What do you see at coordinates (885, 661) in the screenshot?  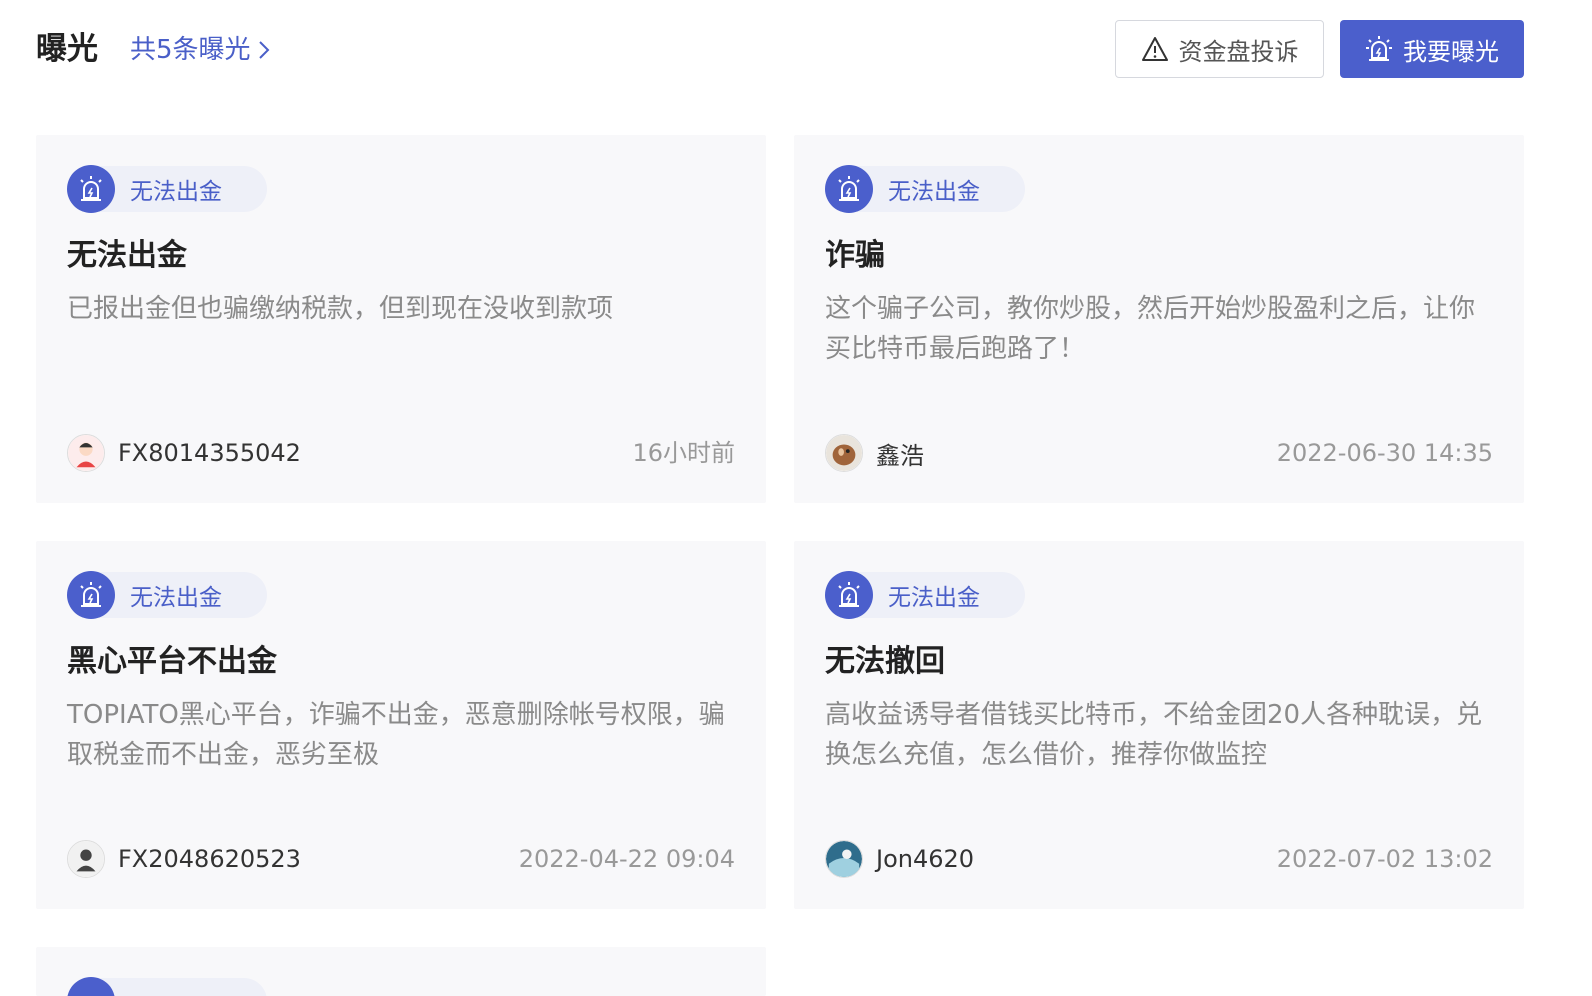 I see `card-title: 无法撤回` at bounding box center [885, 661].